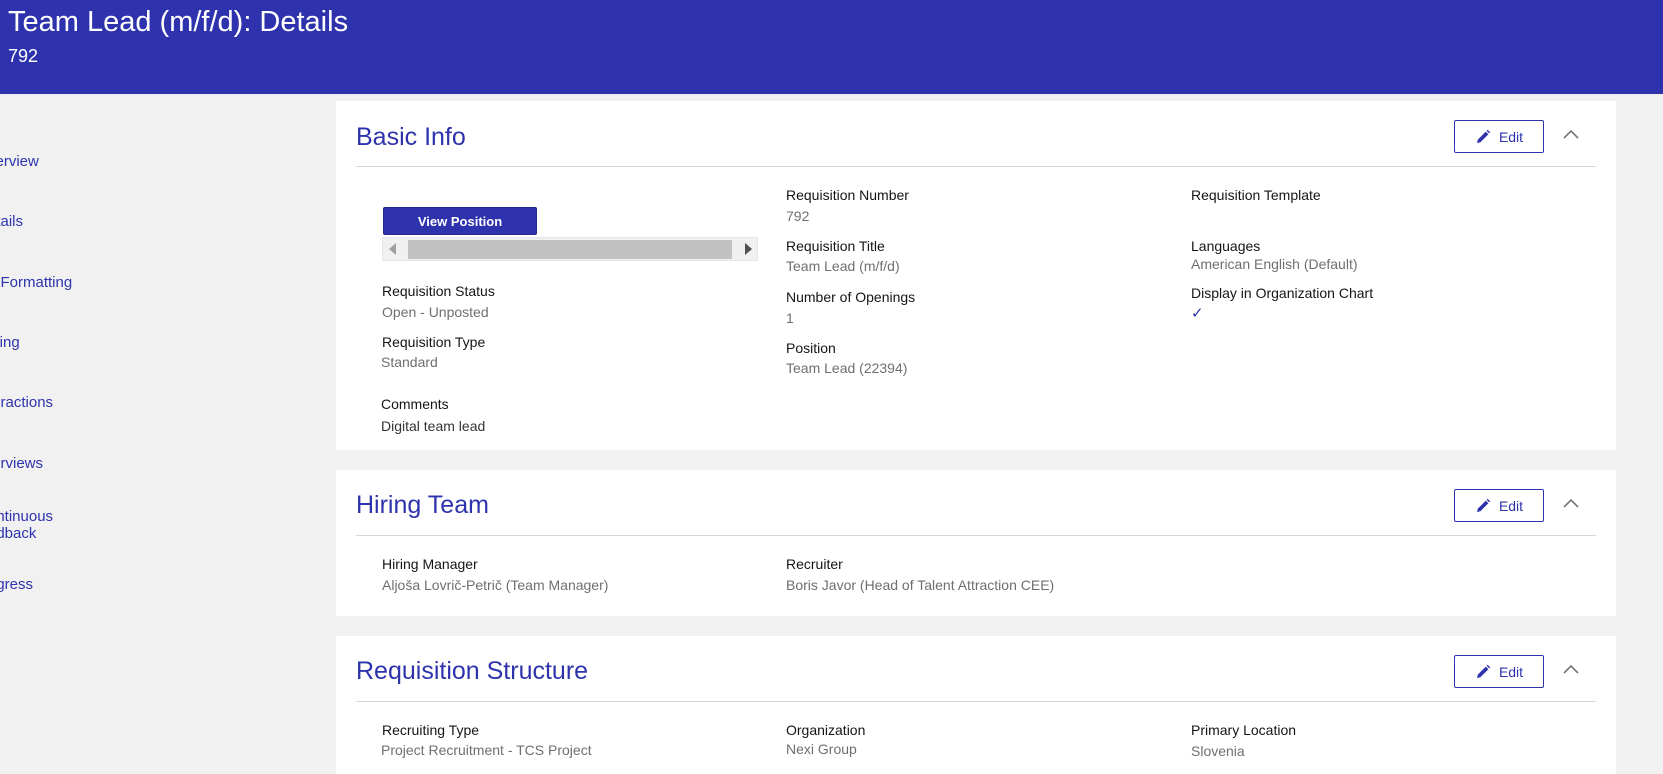 The height and width of the screenshot is (774, 1663). I want to click on recruiting-type-label: Recruiting Type, so click(431, 730).